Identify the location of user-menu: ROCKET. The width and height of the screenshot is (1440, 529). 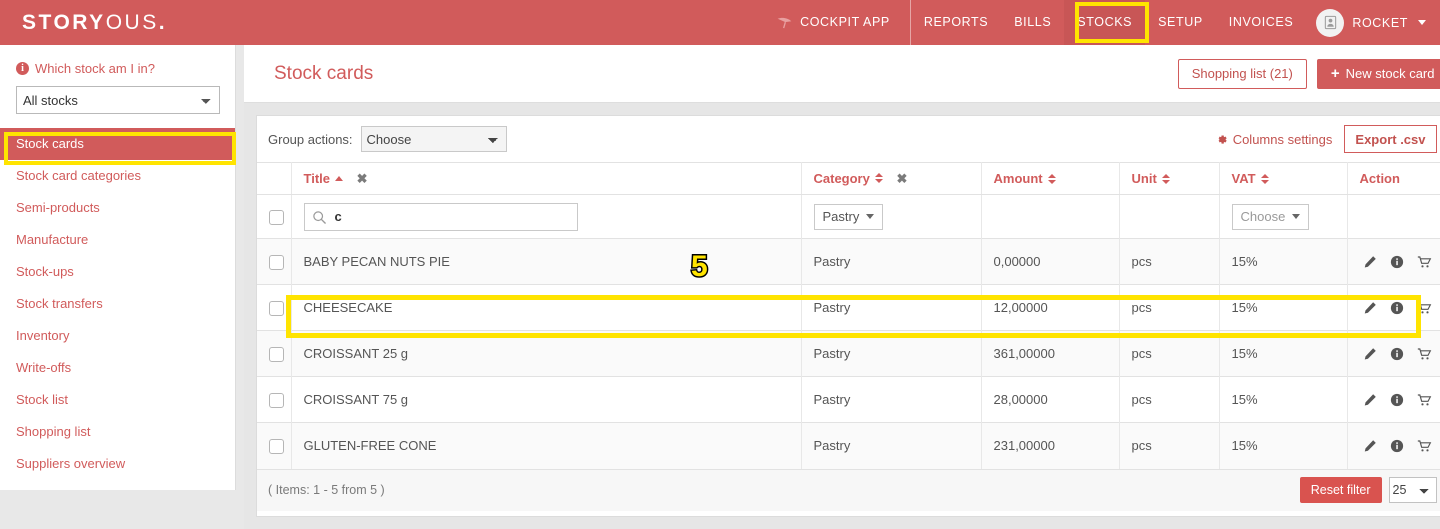
(1366, 22).